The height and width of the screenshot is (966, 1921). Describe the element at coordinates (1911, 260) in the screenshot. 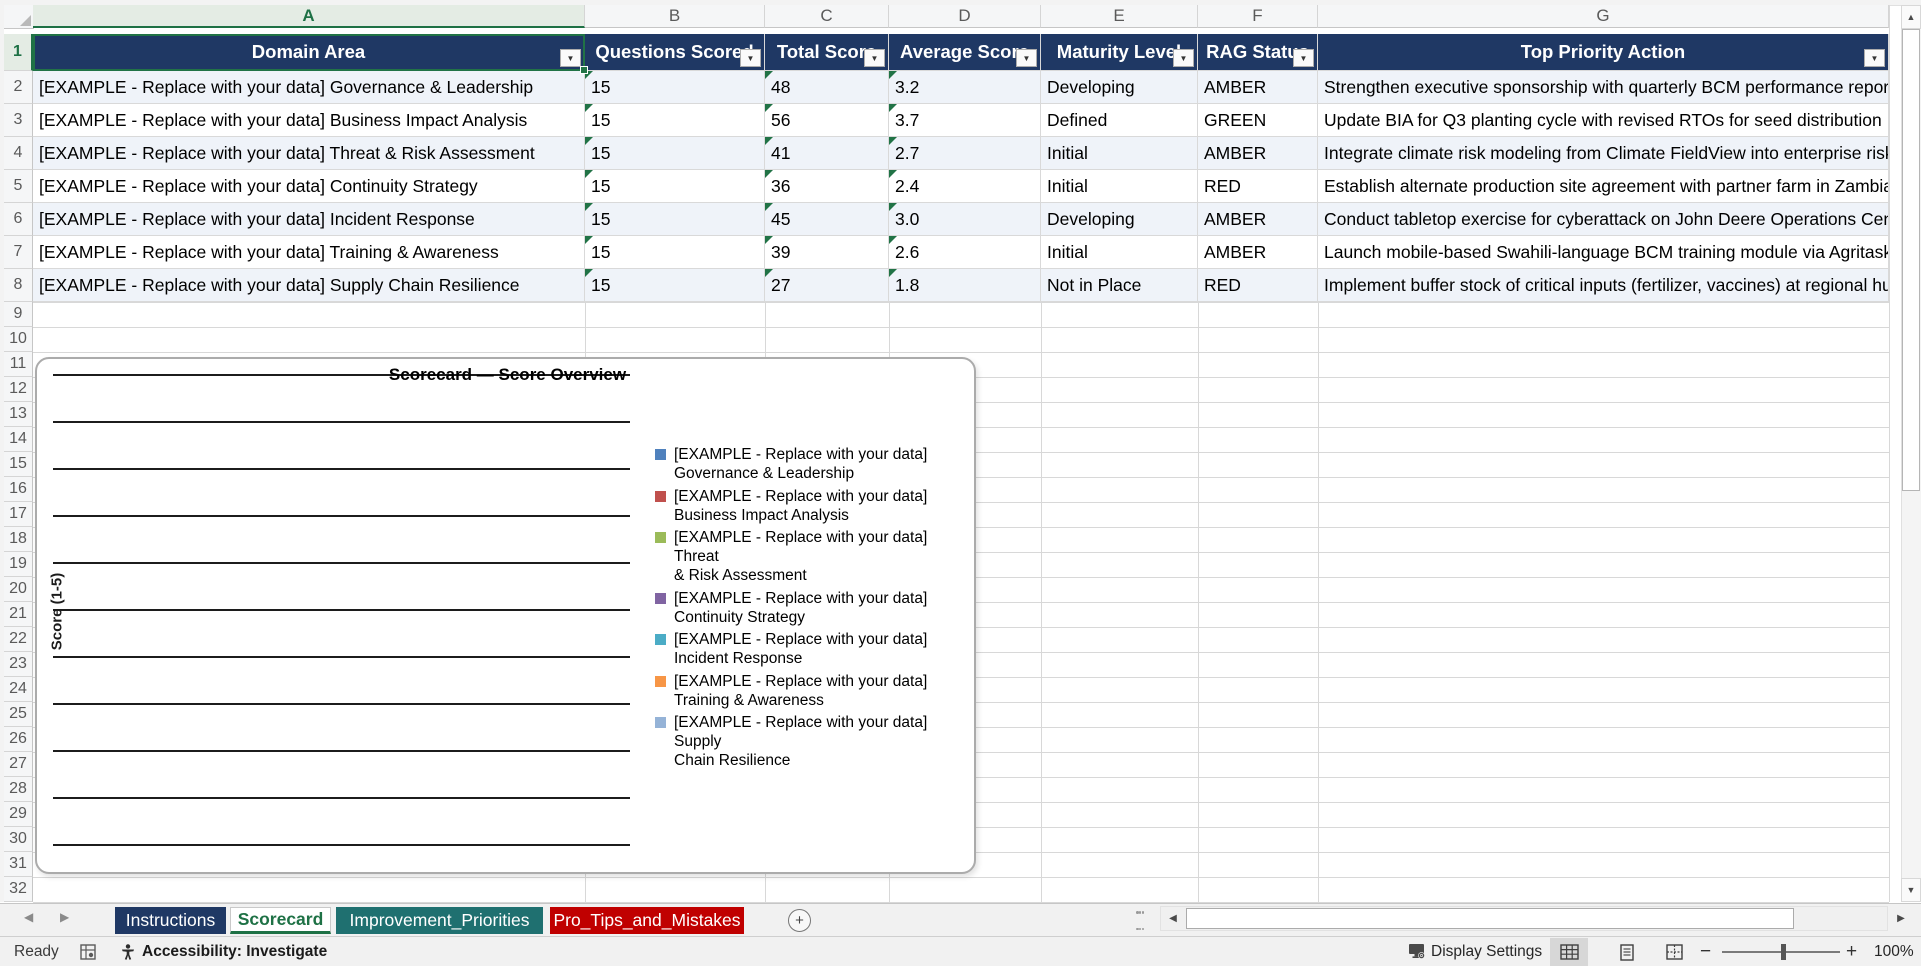

I see `vertical-scrollbar-thumb` at that location.